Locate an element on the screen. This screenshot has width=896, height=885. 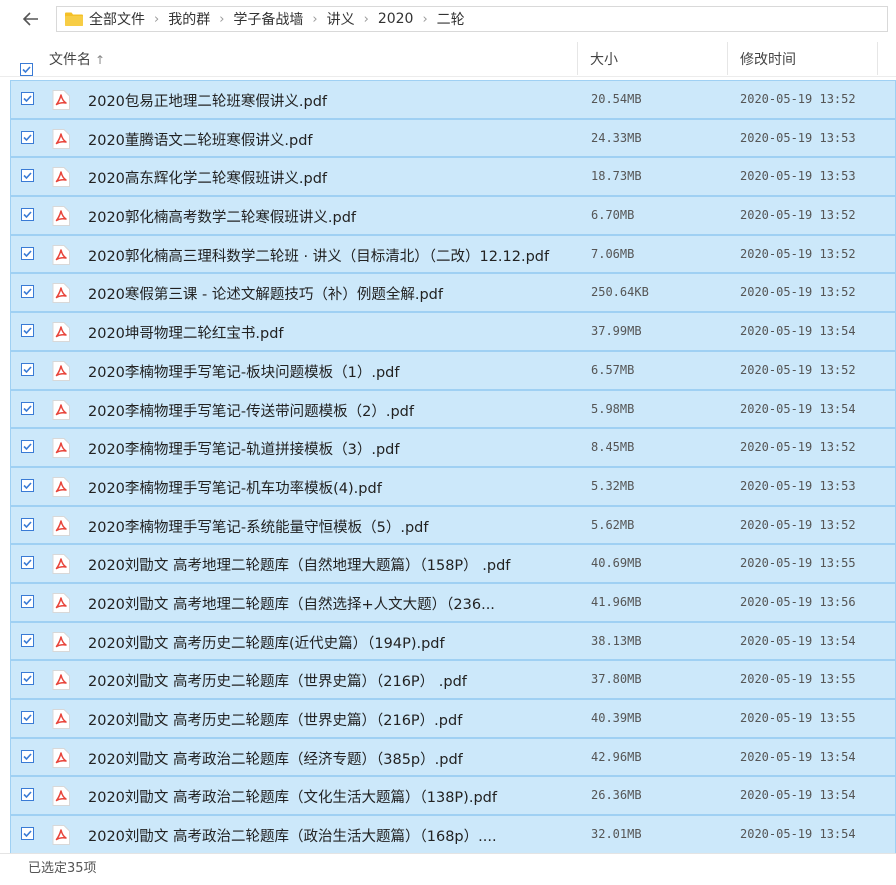
file-name: 2020郭化楠高三理科数学二轮班 · 讲义（目标清北）（二改）12.12.pdf is located at coordinates (318, 255).